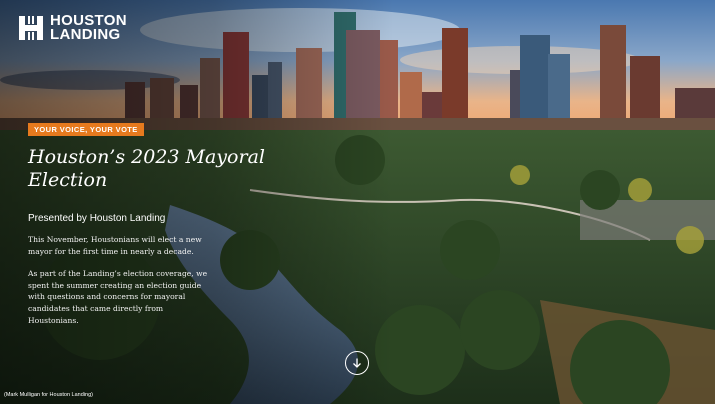  I want to click on photo-credit: (Mark Mulligan for Houston Landing), so click(48, 395).